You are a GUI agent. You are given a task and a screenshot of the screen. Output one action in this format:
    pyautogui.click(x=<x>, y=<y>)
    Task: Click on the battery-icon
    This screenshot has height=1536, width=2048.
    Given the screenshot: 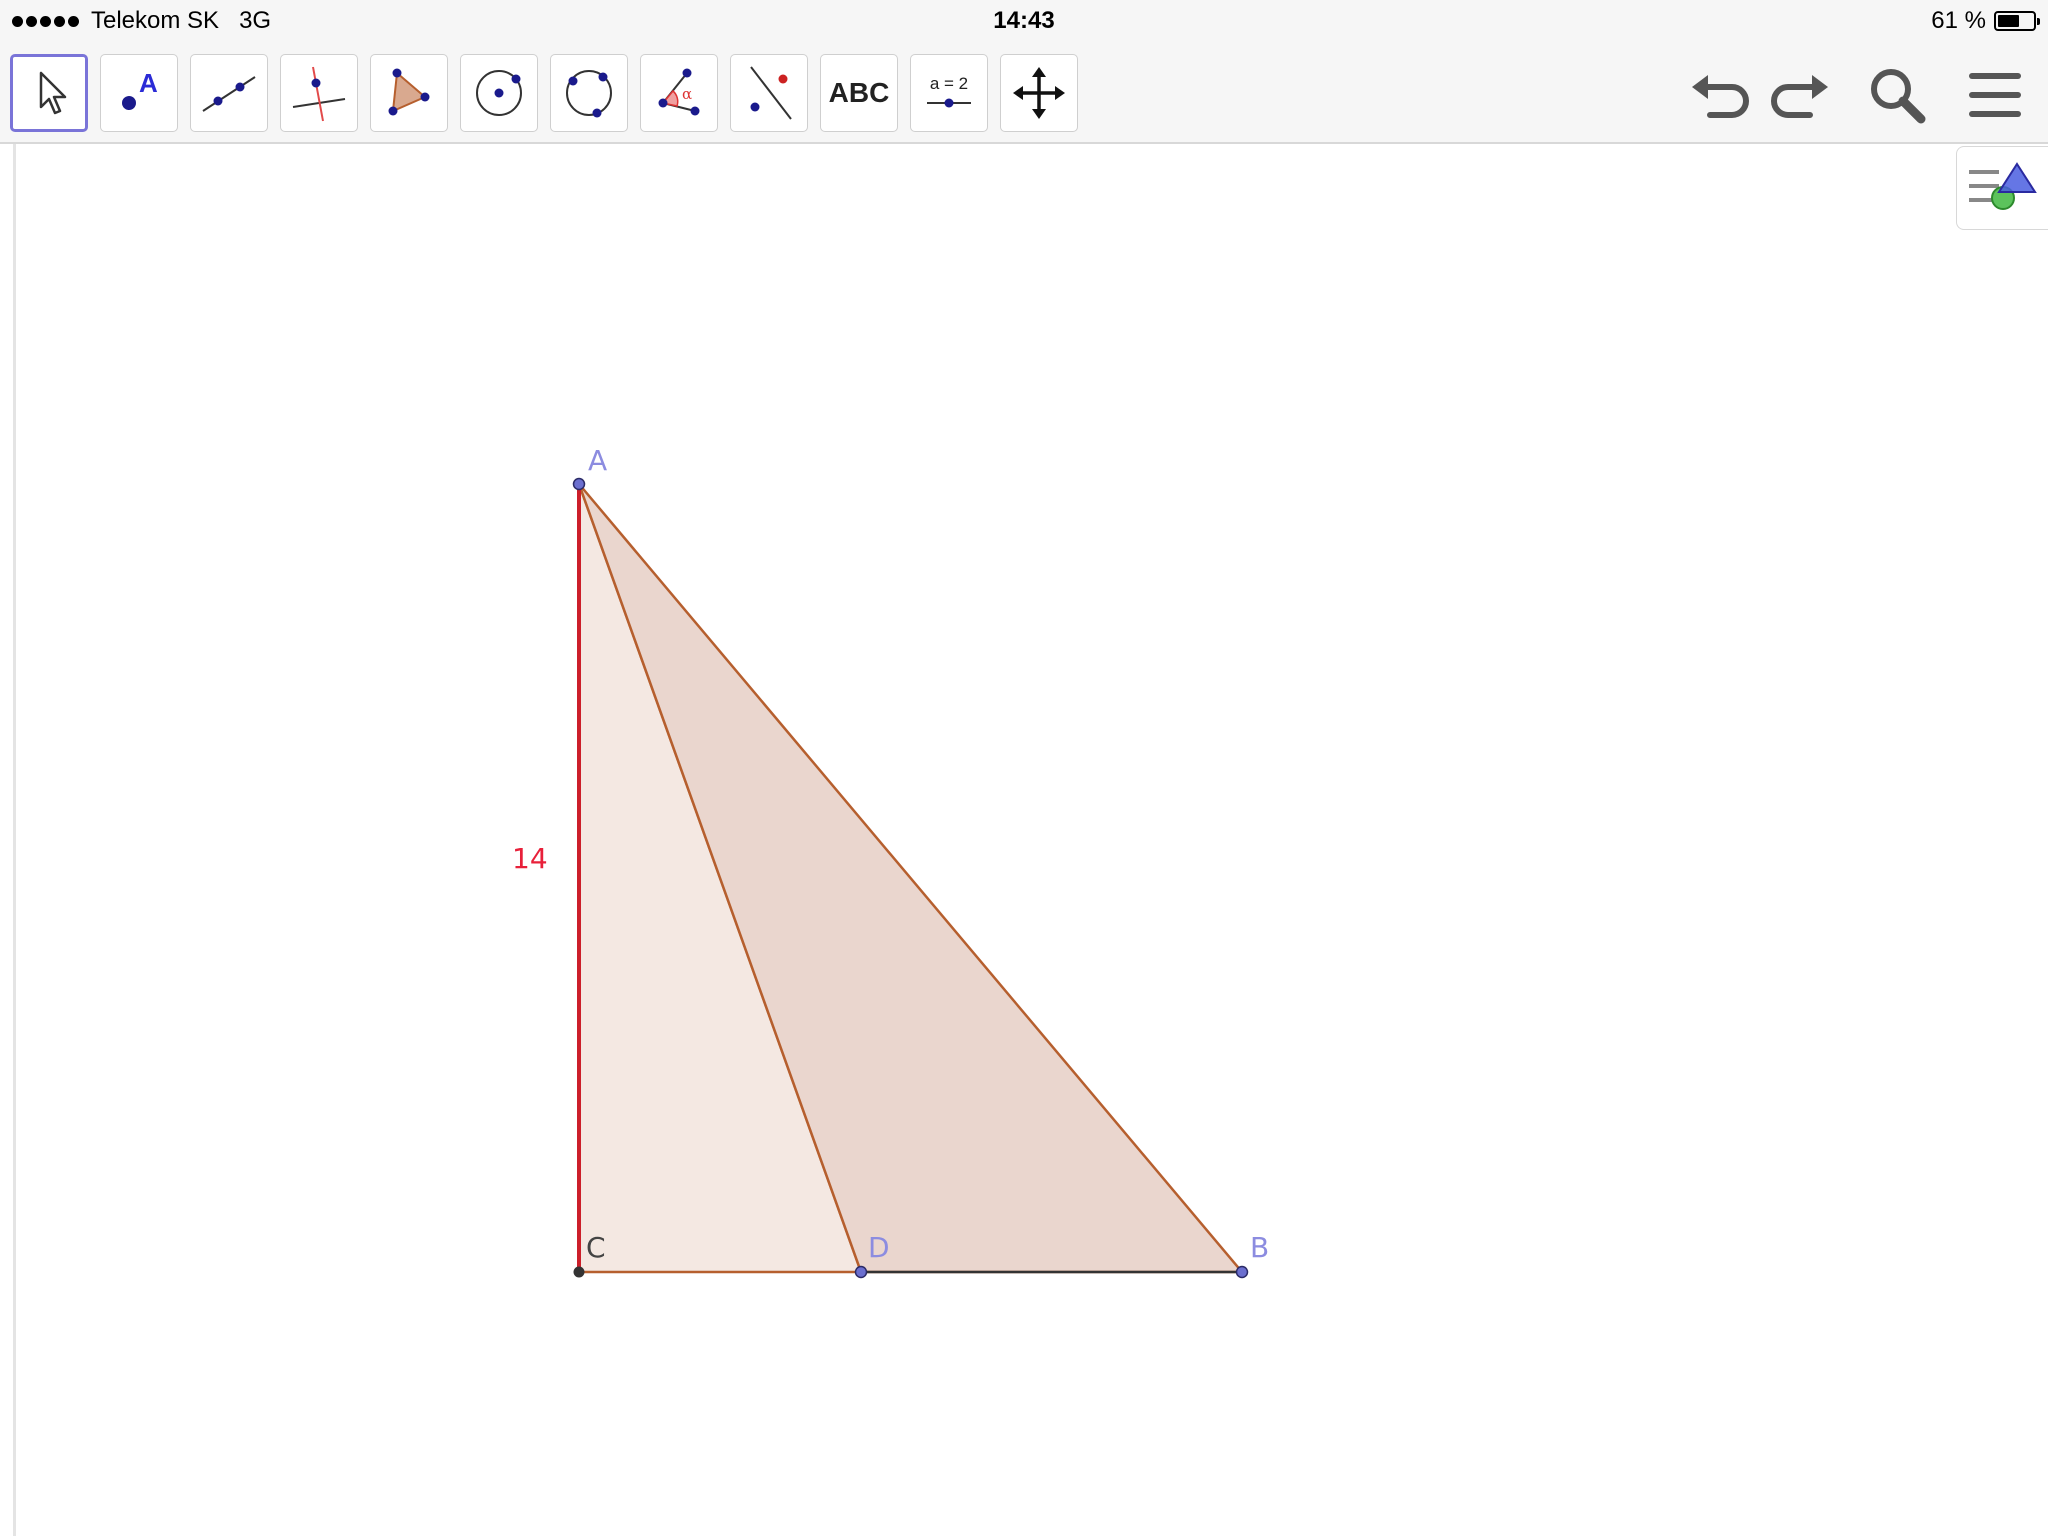 What is the action you would take?
    pyautogui.click(x=2017, y=21)
    